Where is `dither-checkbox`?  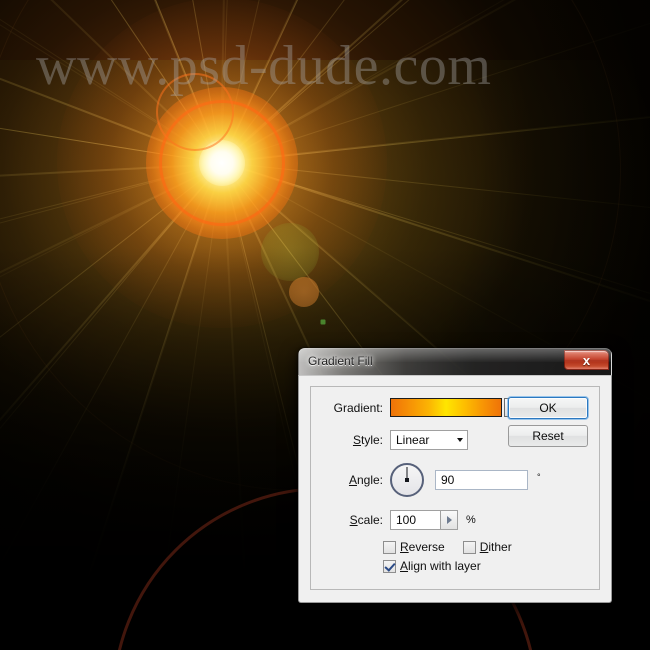
dither-checkbox is located at coordinates (469, 547).